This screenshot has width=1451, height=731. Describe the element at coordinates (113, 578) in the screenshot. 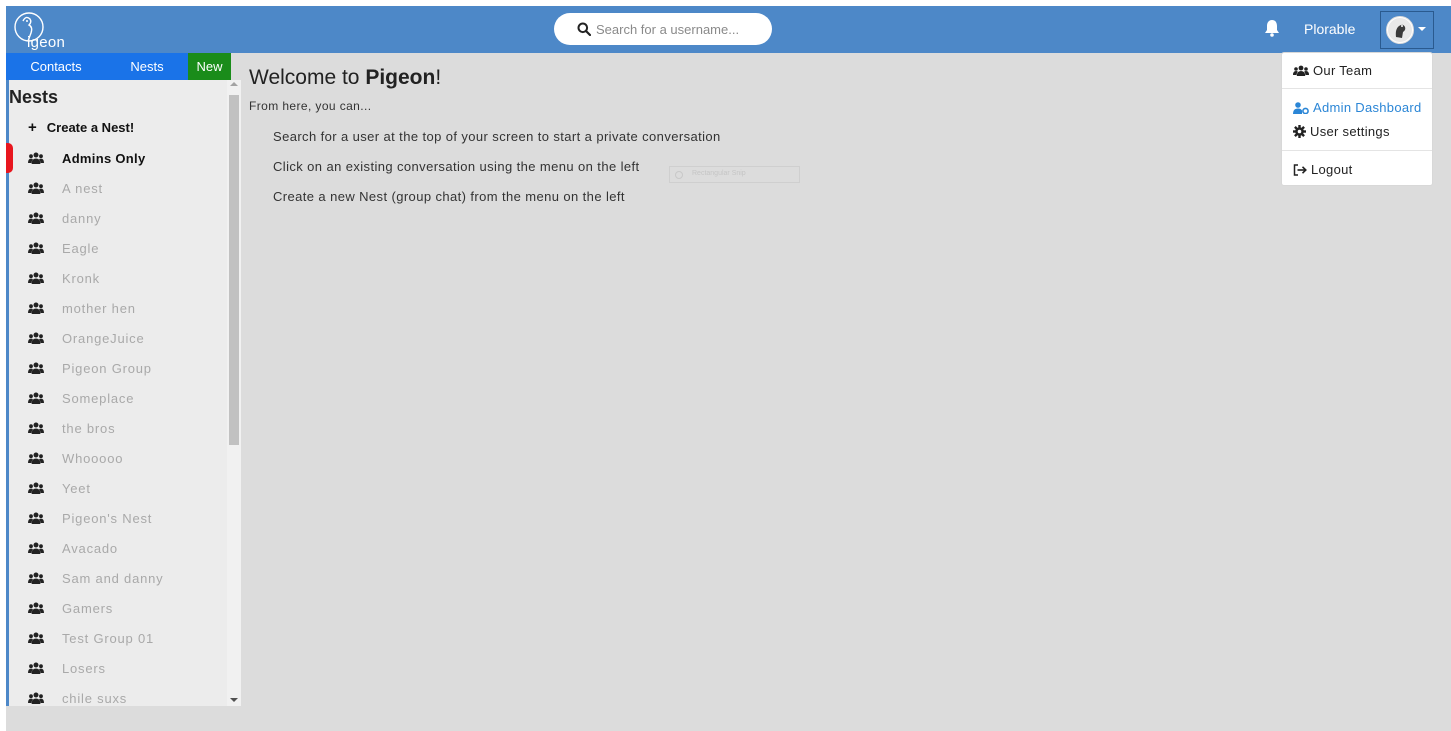

I see `nest-label: Sam and danny` at that location.